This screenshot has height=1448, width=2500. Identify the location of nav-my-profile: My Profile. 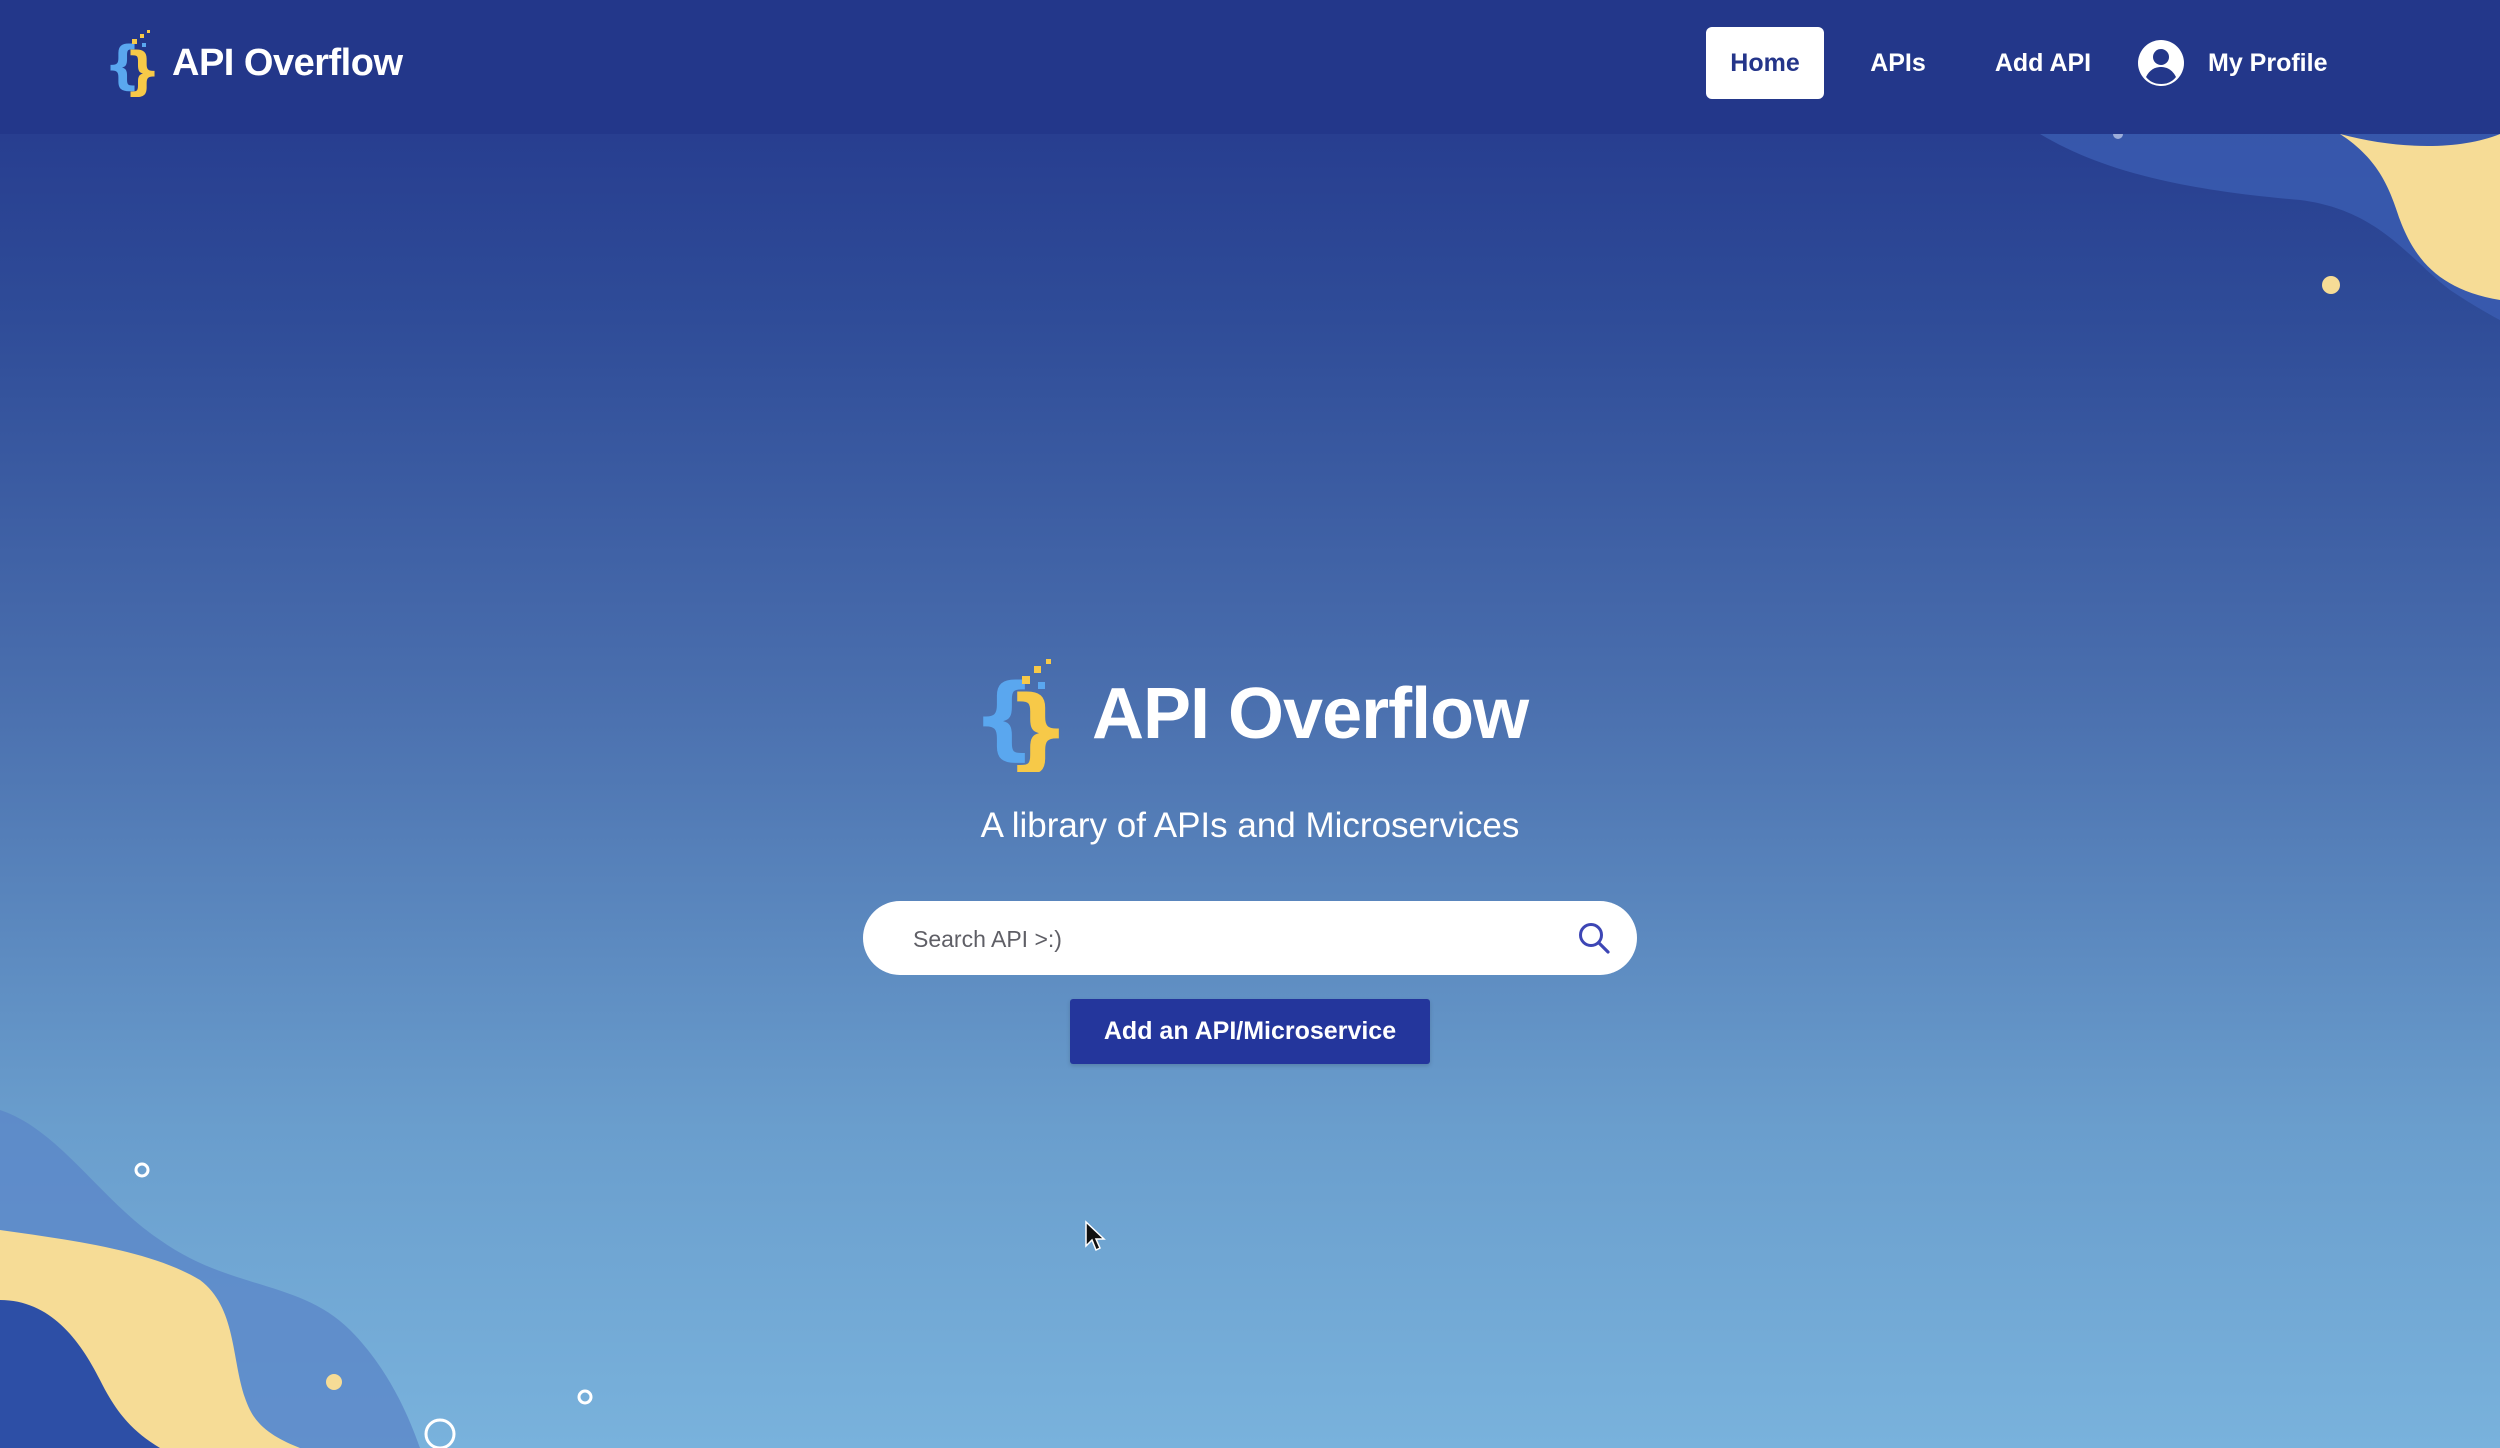
(2234, 63).